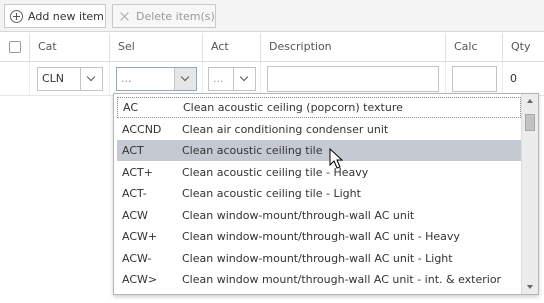 This screenshot has height=303, width=544. I want to click on column-header-act: Act, so click(231, 47).